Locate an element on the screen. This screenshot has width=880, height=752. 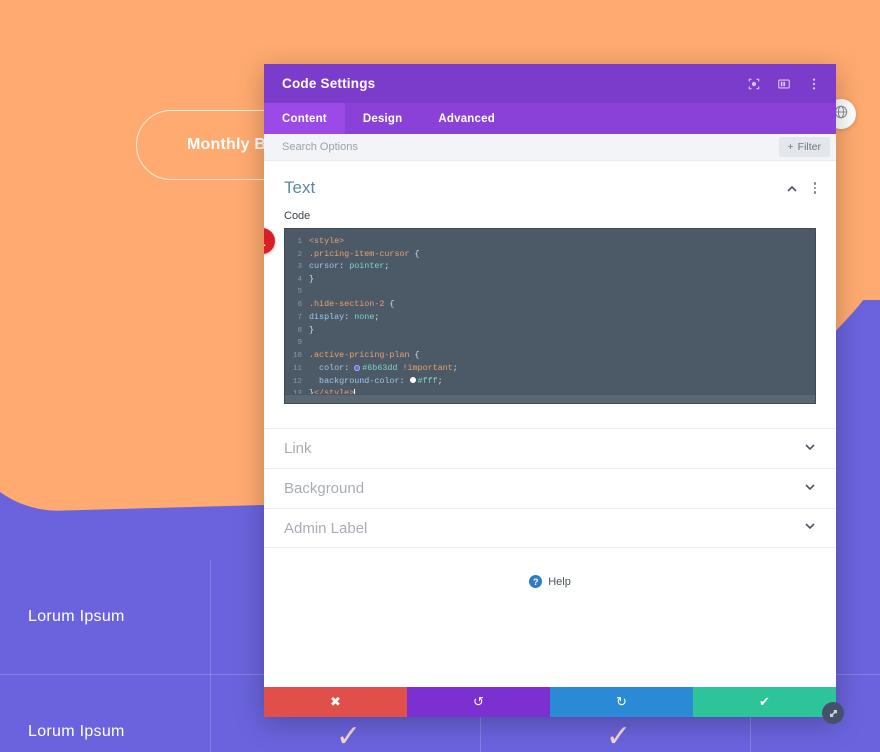
tab-content-label: Content is located at coordinates (304, 118).